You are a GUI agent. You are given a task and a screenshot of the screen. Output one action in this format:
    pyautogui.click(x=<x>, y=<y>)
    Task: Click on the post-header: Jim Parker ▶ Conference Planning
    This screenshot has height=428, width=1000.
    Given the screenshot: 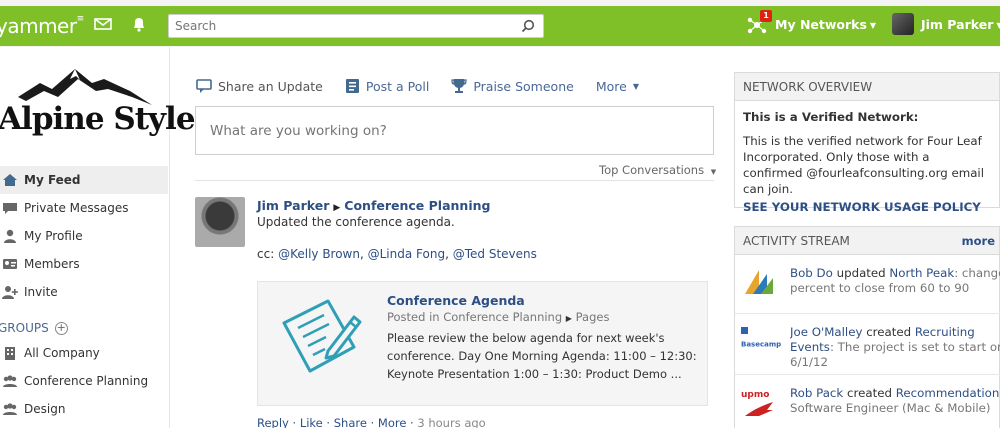 What is the action you would take?
    pyautogui.click(x=373, y=205)
    